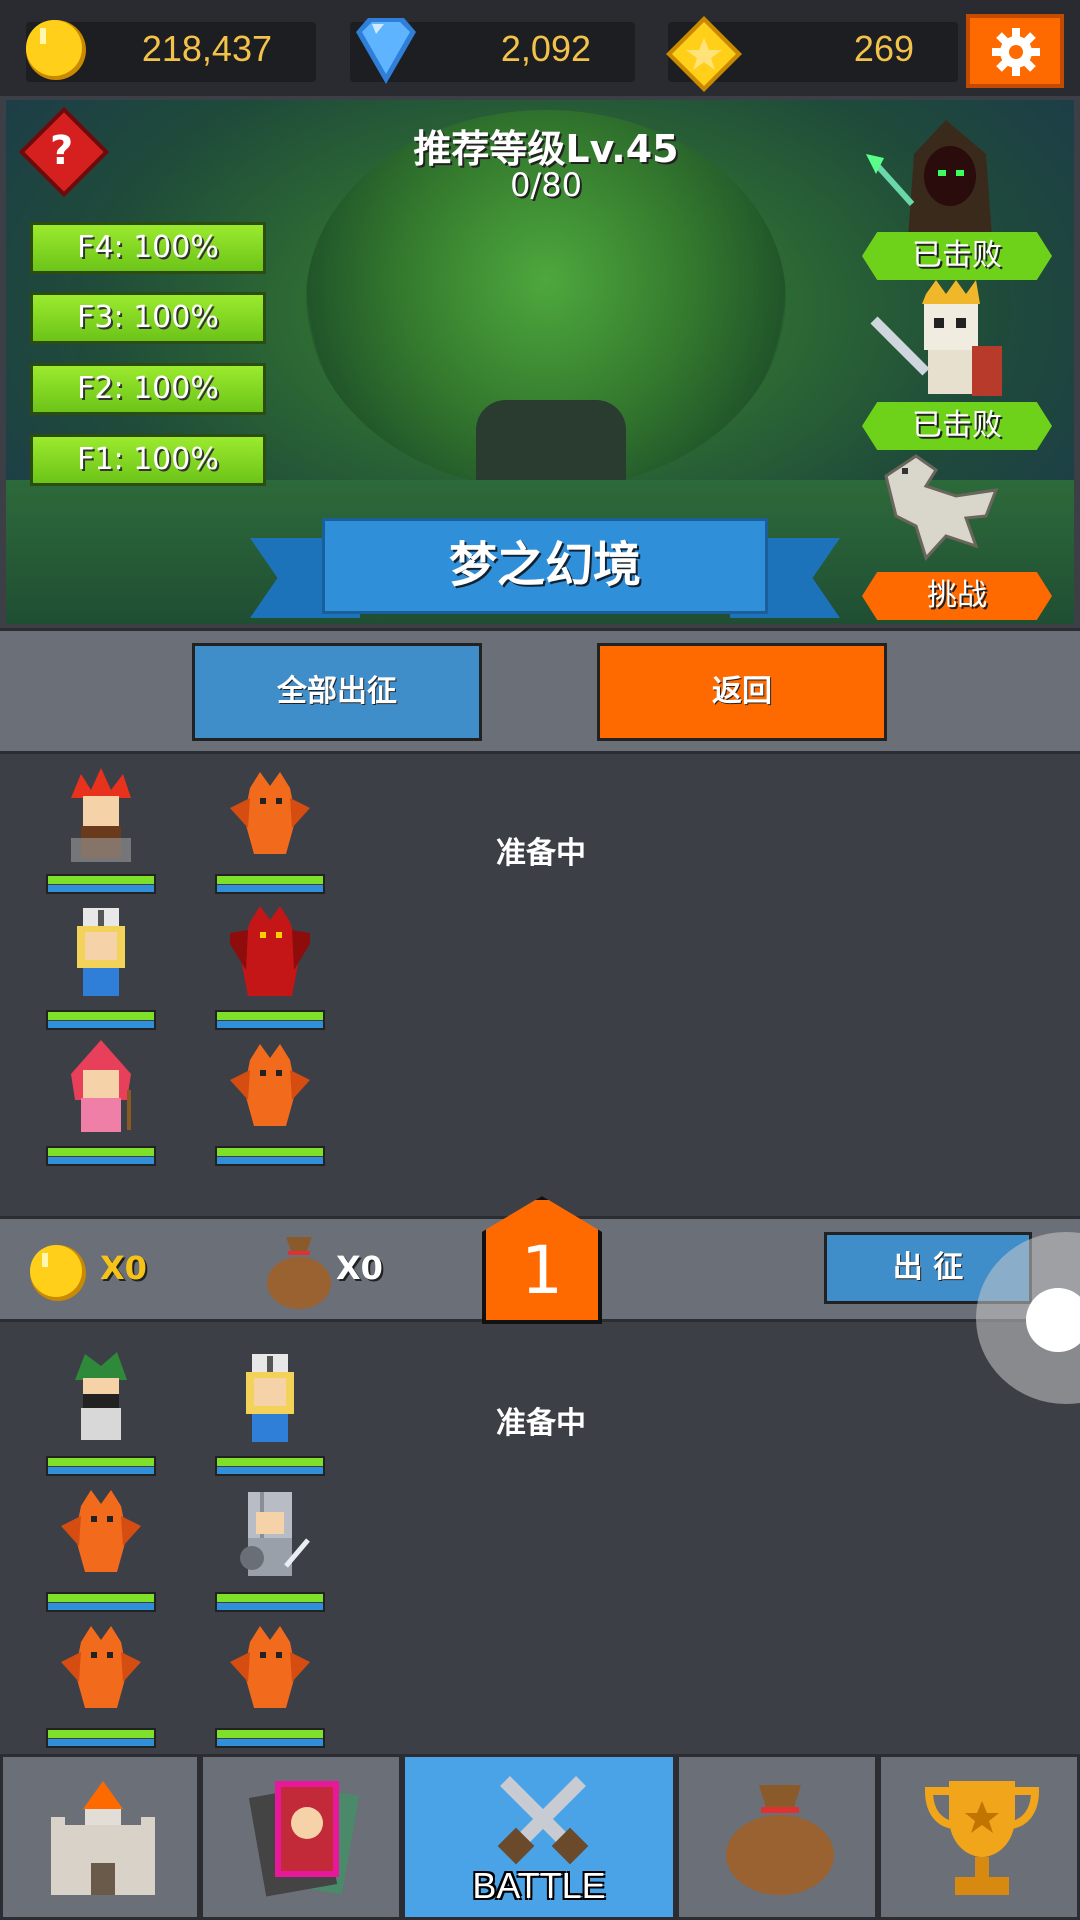 The width and height of the screenshot is (1080, 1920). I want to click on bottom-nav: BATTLE, so click(540, 1837).